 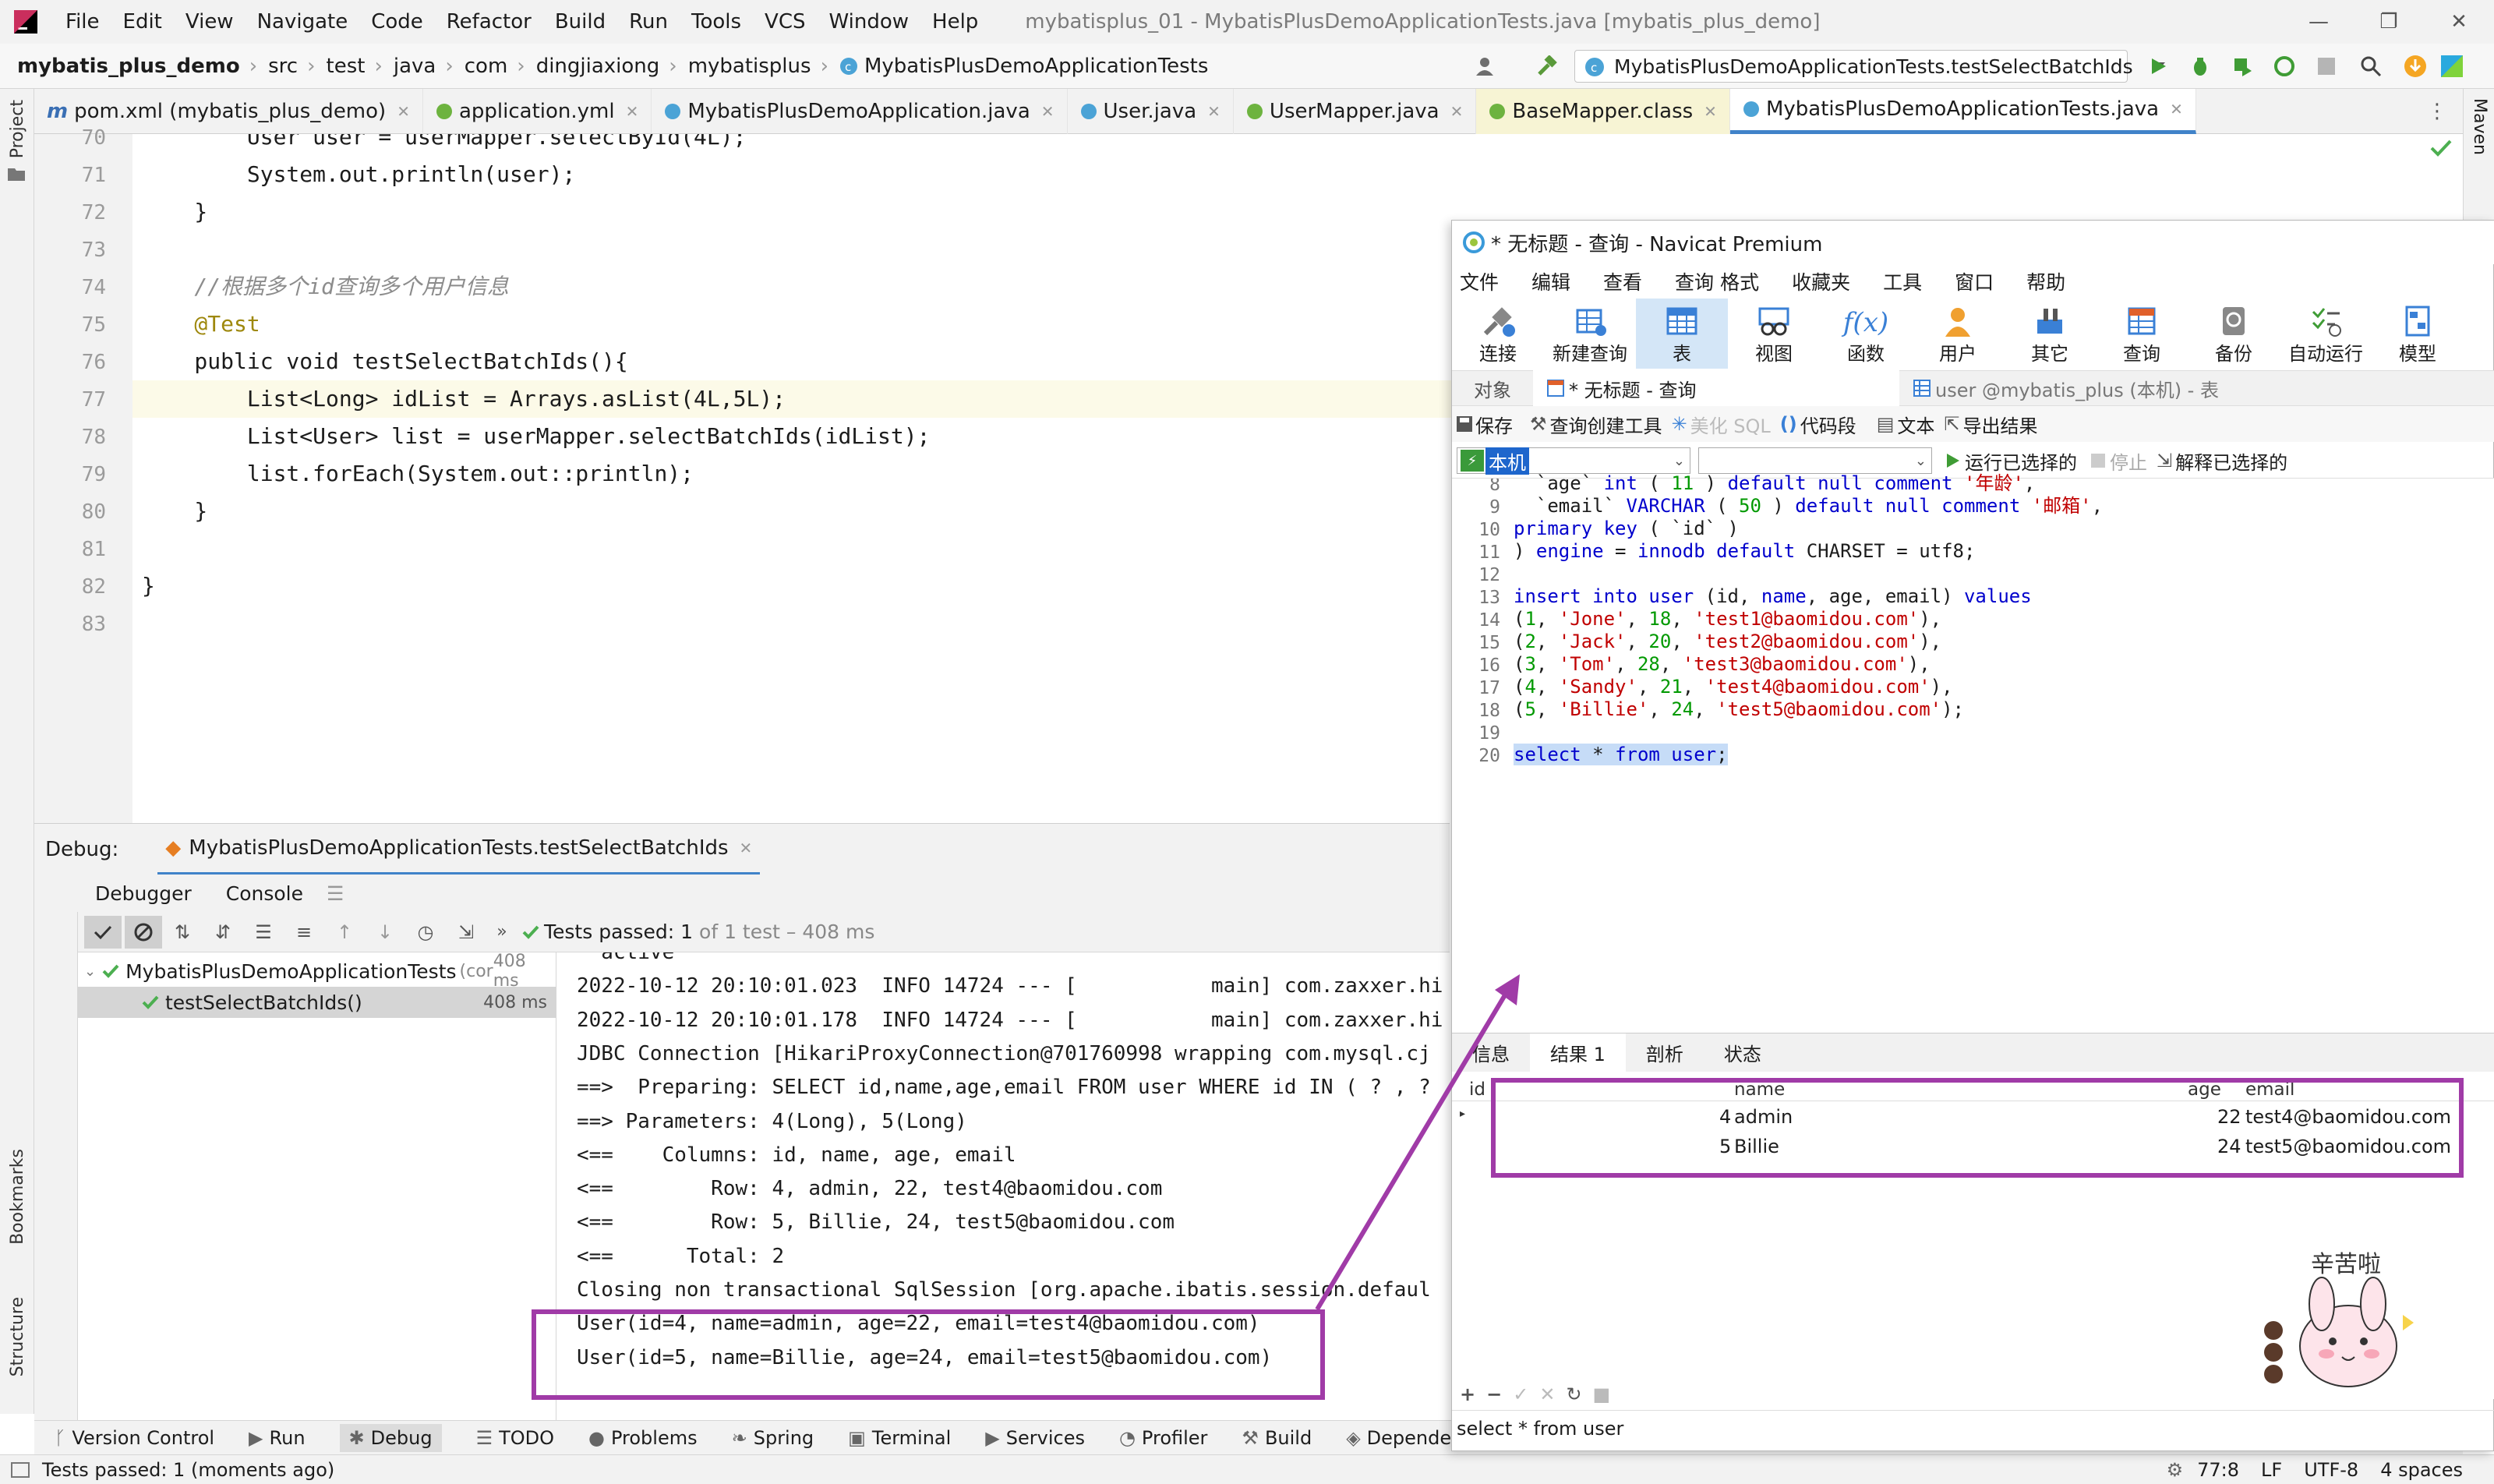 What do you see at coordinates (2046, 281) in the screenshot?
I see `nv-menu-help: 帮助` at bounding box center [2046, 281].